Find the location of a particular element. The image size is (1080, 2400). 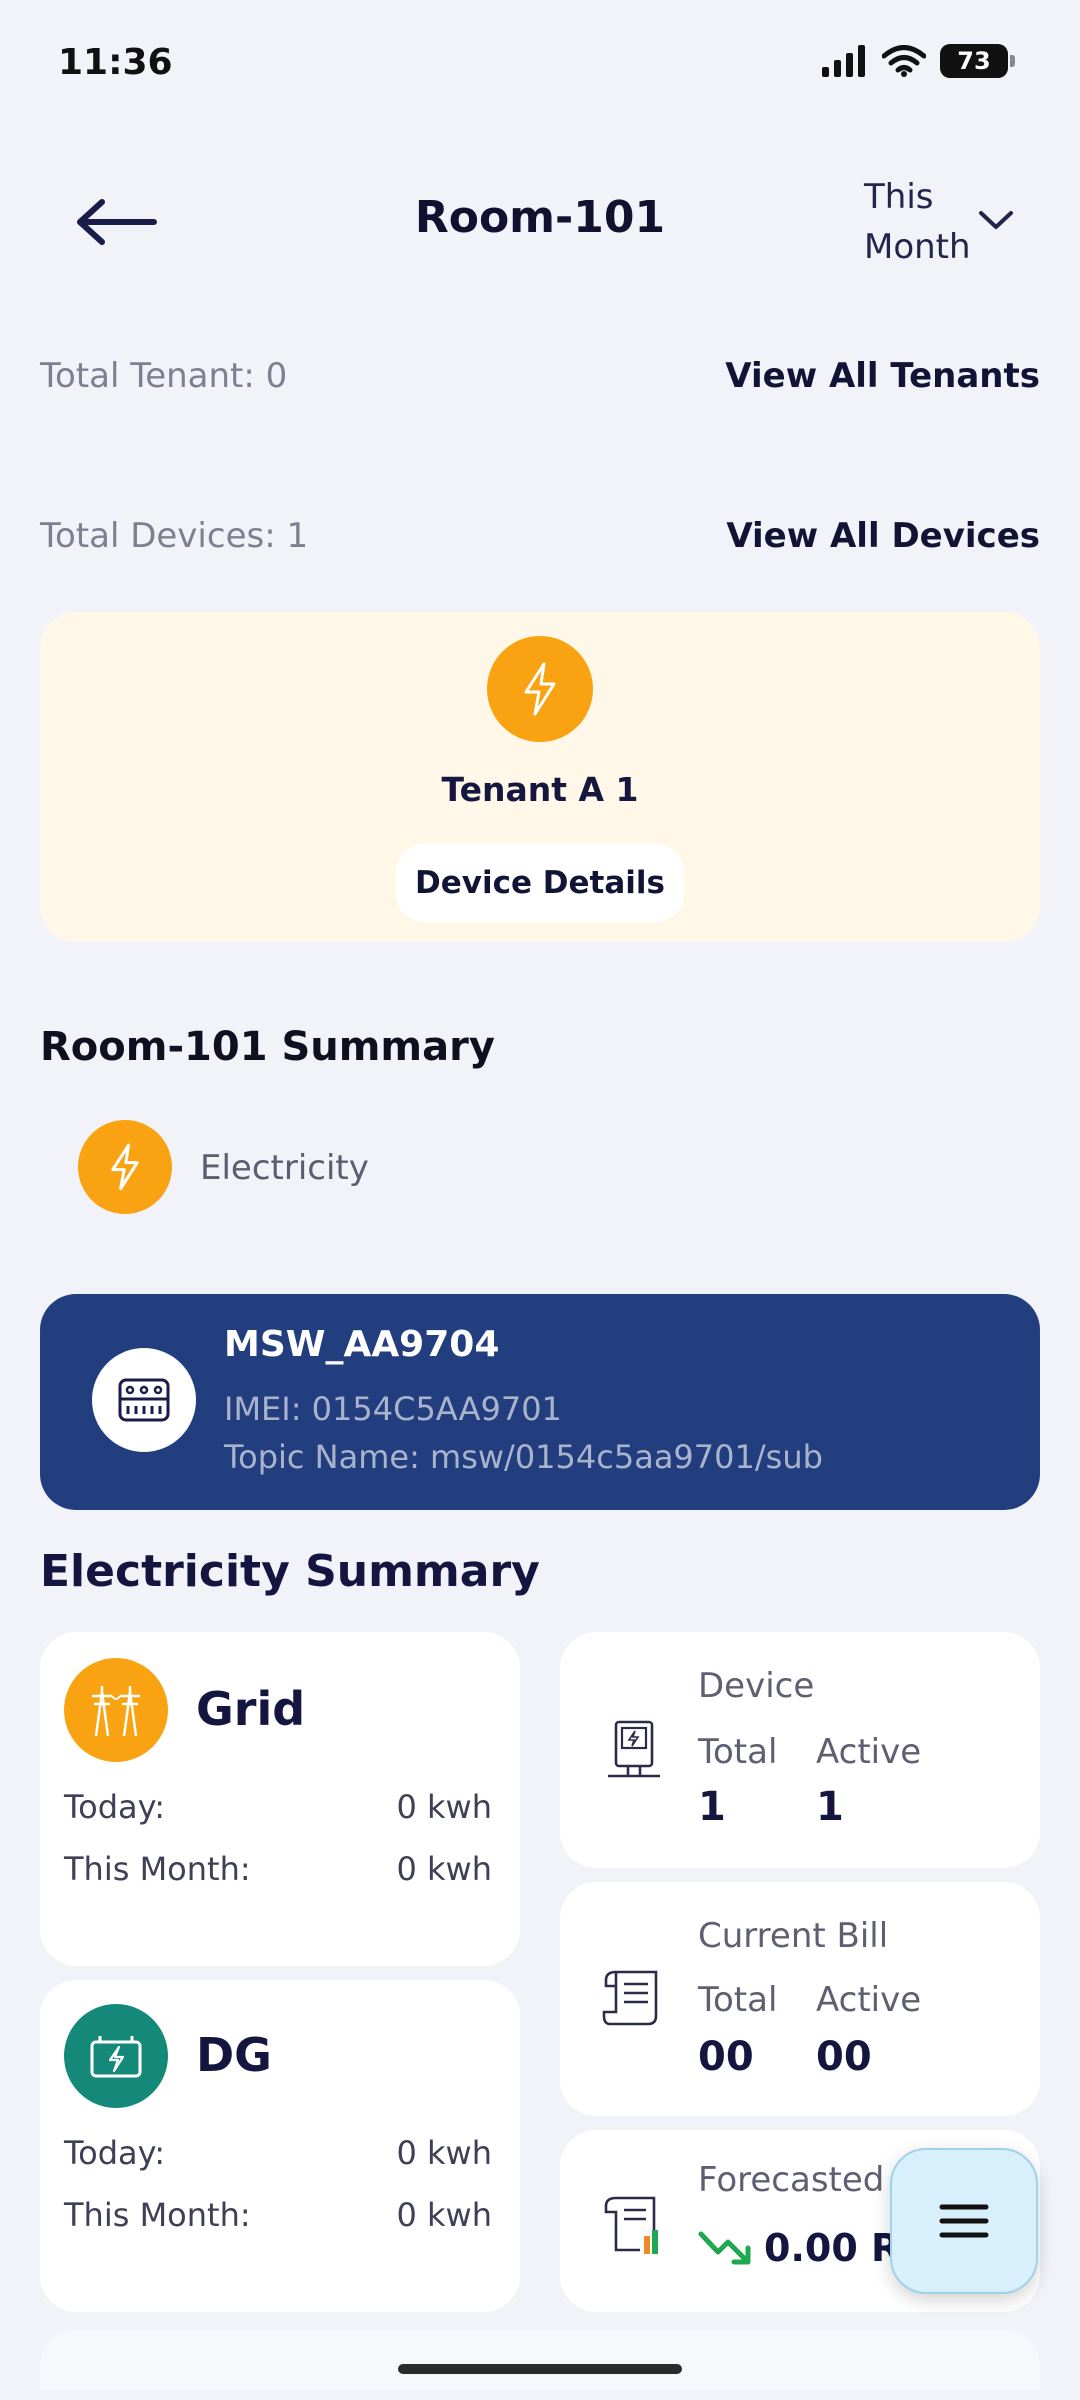

wifi-icon is located at coordinates (904, 61).